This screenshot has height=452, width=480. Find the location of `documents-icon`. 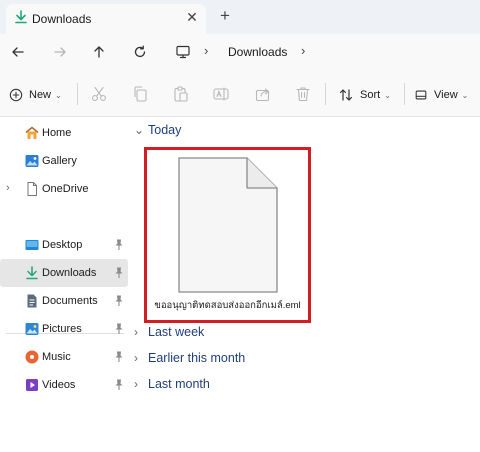

documents-icon is located at coordinates (32, 301).